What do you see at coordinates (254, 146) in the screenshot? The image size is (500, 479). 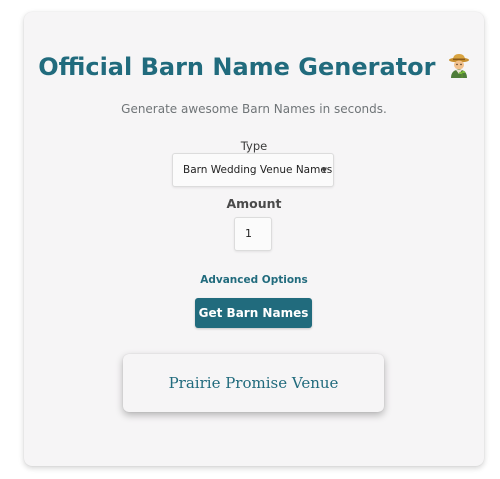 I see `type-label: Type` at bounding box center [254, 146].